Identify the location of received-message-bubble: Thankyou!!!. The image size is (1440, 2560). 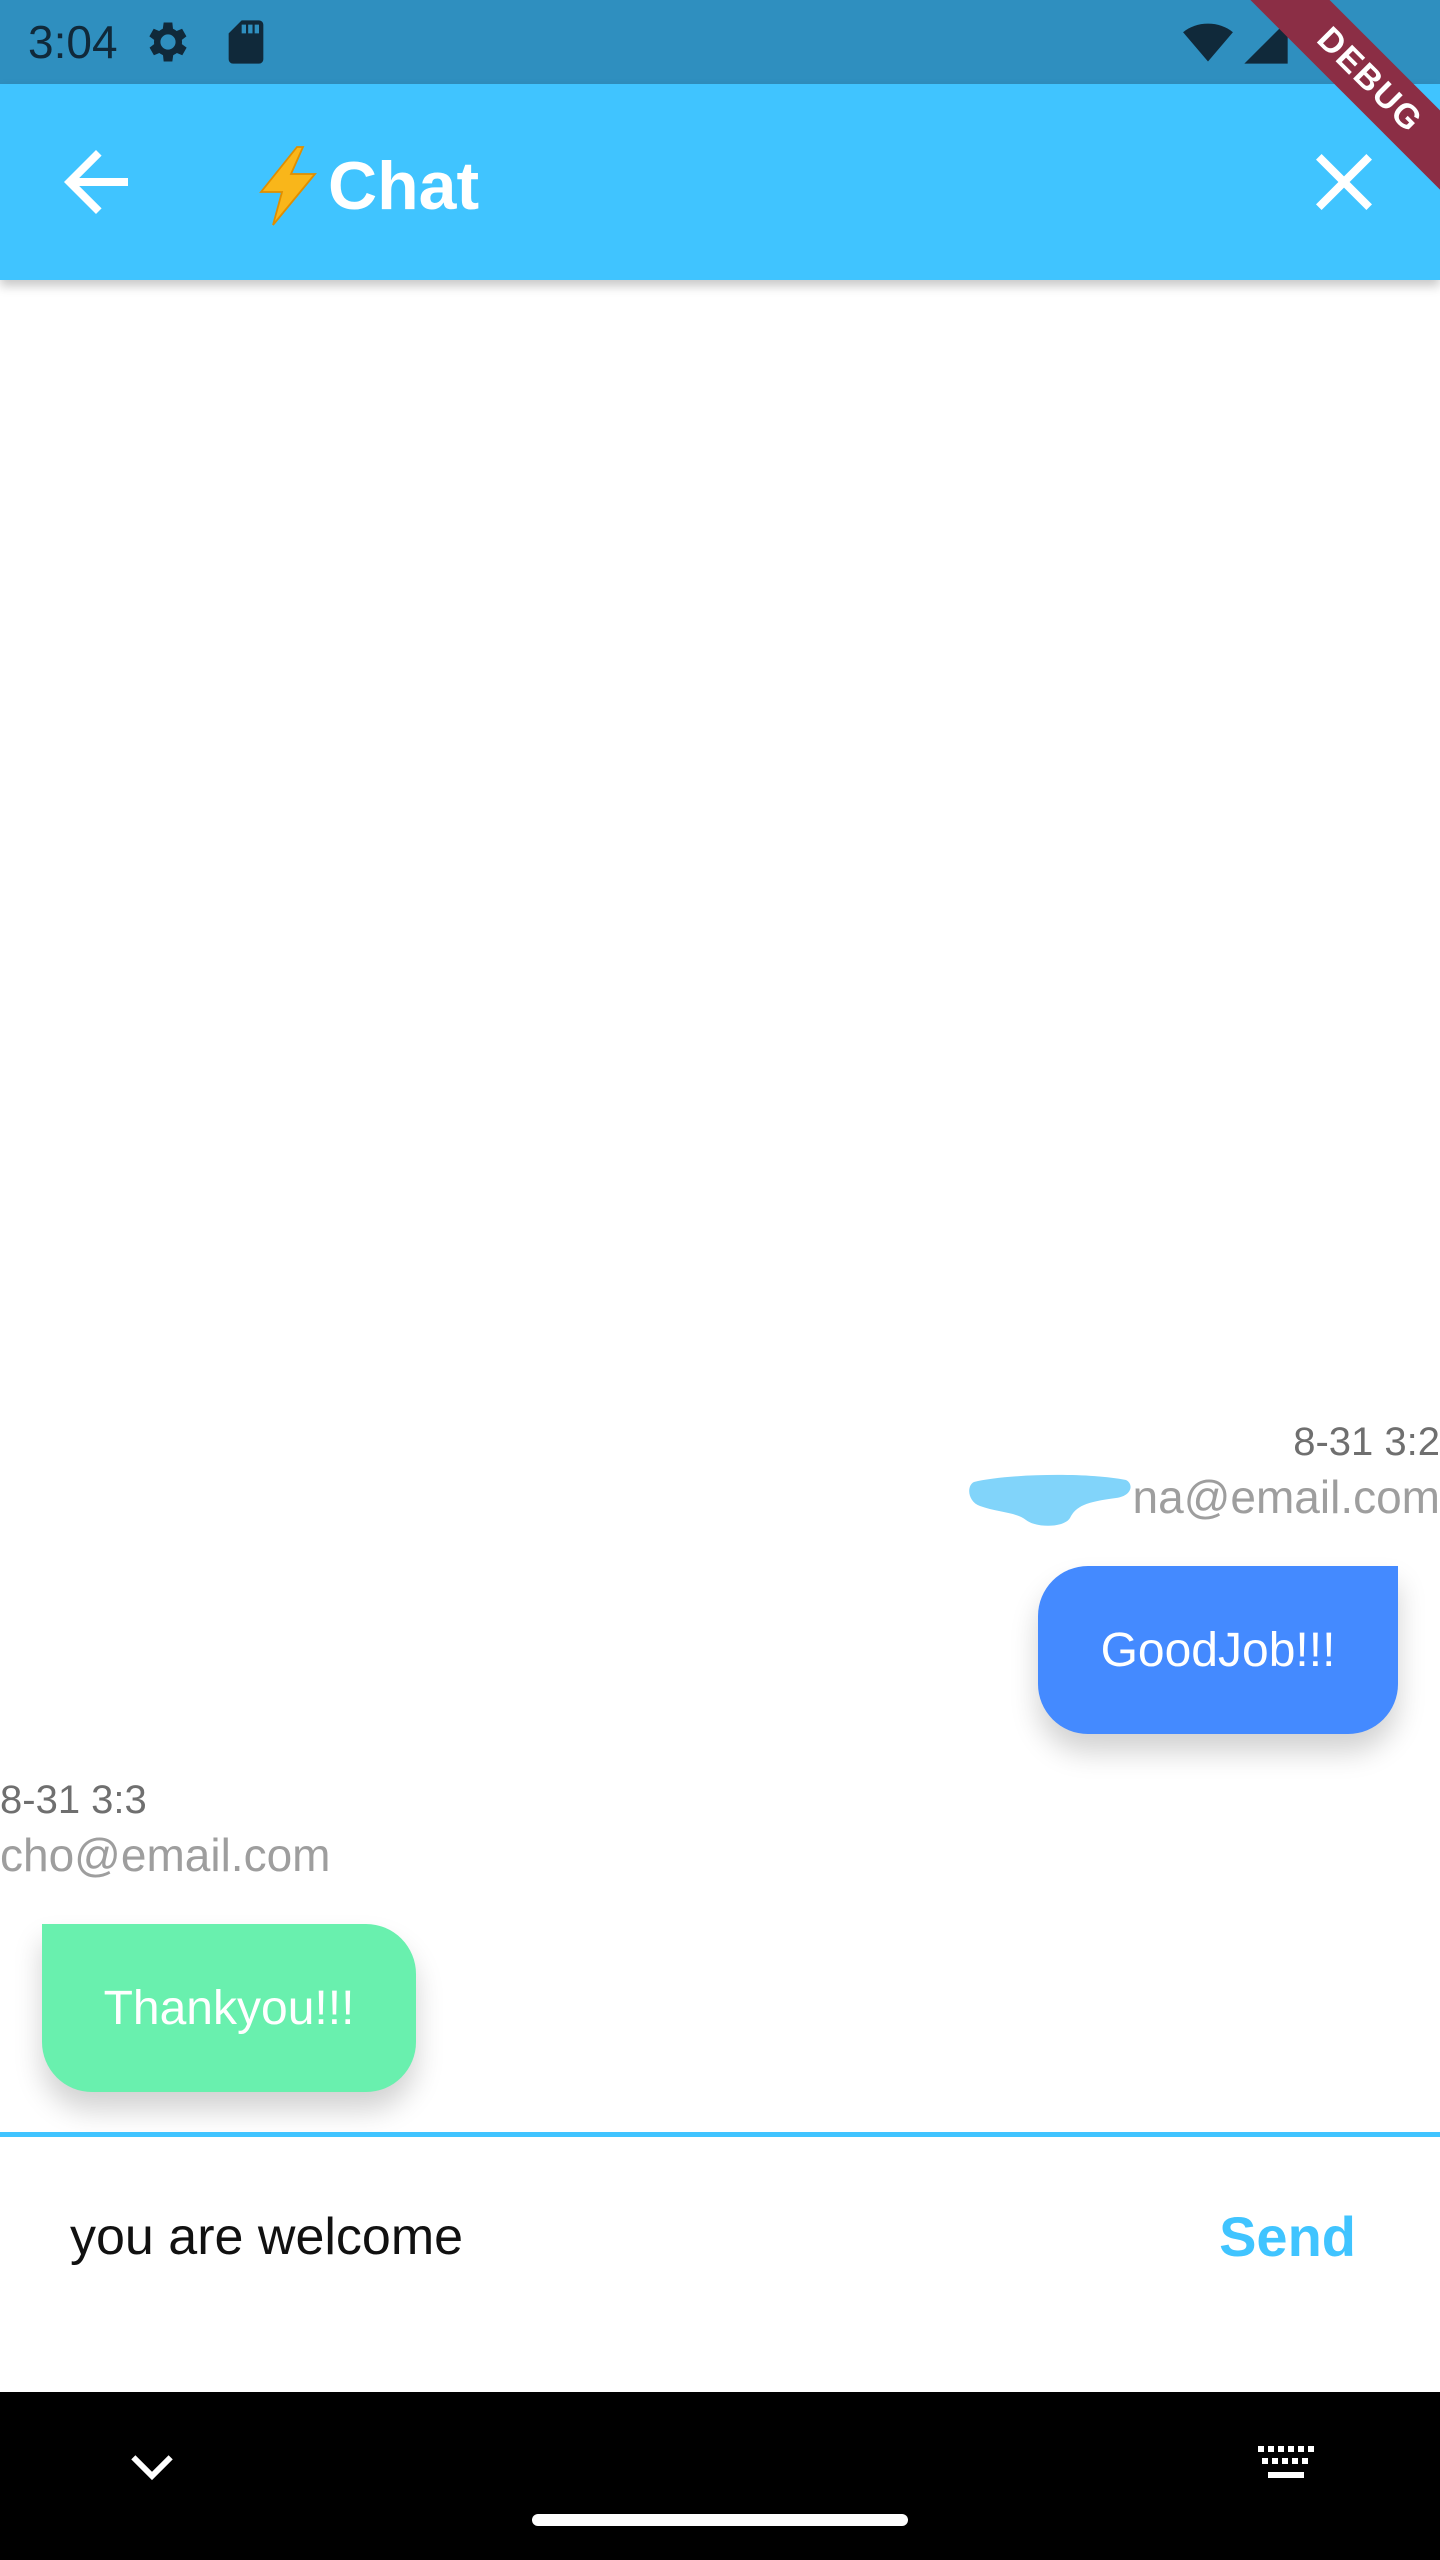
(229, 2008).